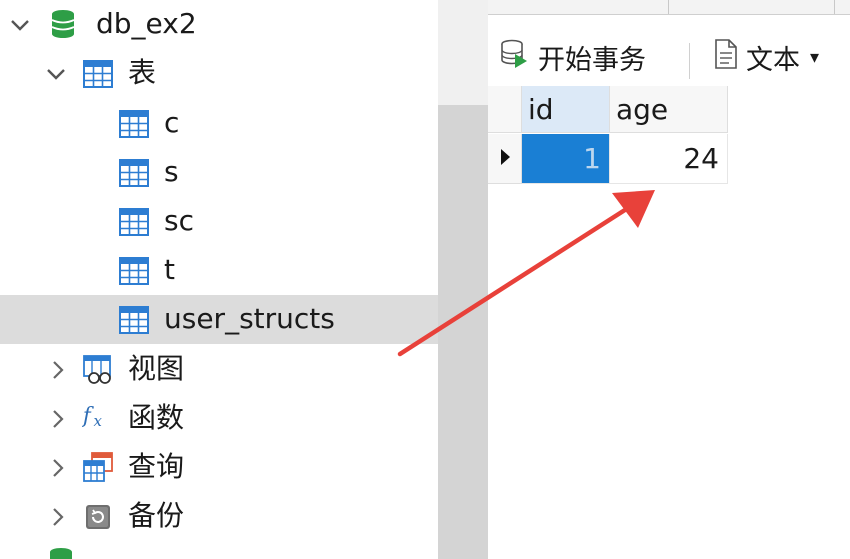 The width and height of the screenshot is (850, 559). I want to click on grid-corner, so click(505, 109).